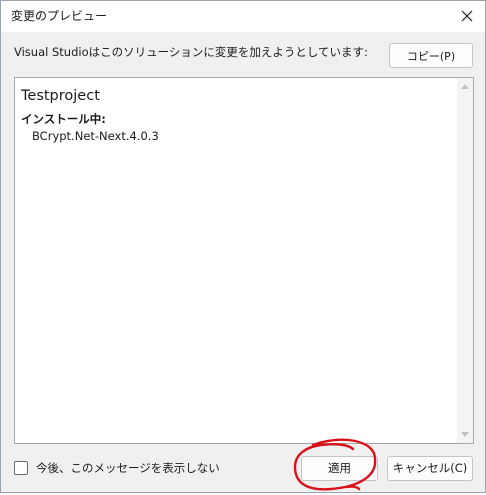 This screenshot has width=486, height=495. Describe the element at coordinates (243, 16) in the screenshot. I see `title-bar: 変更のプレビュー` at that location.